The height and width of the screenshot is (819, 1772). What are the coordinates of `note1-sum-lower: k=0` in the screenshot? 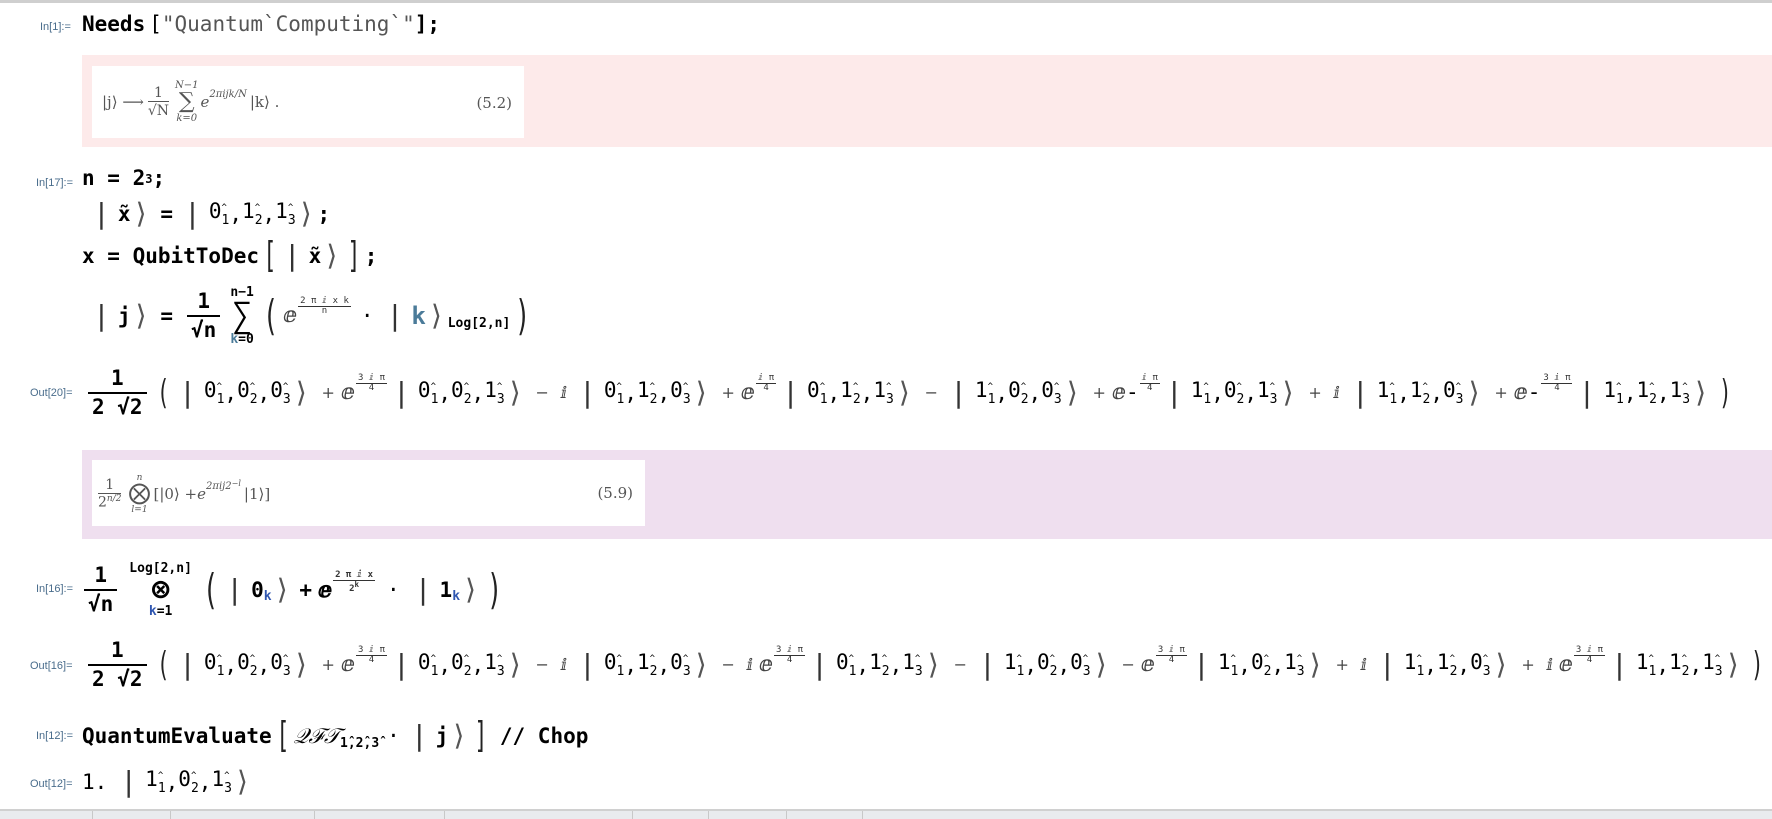 It's located at (187, 118).